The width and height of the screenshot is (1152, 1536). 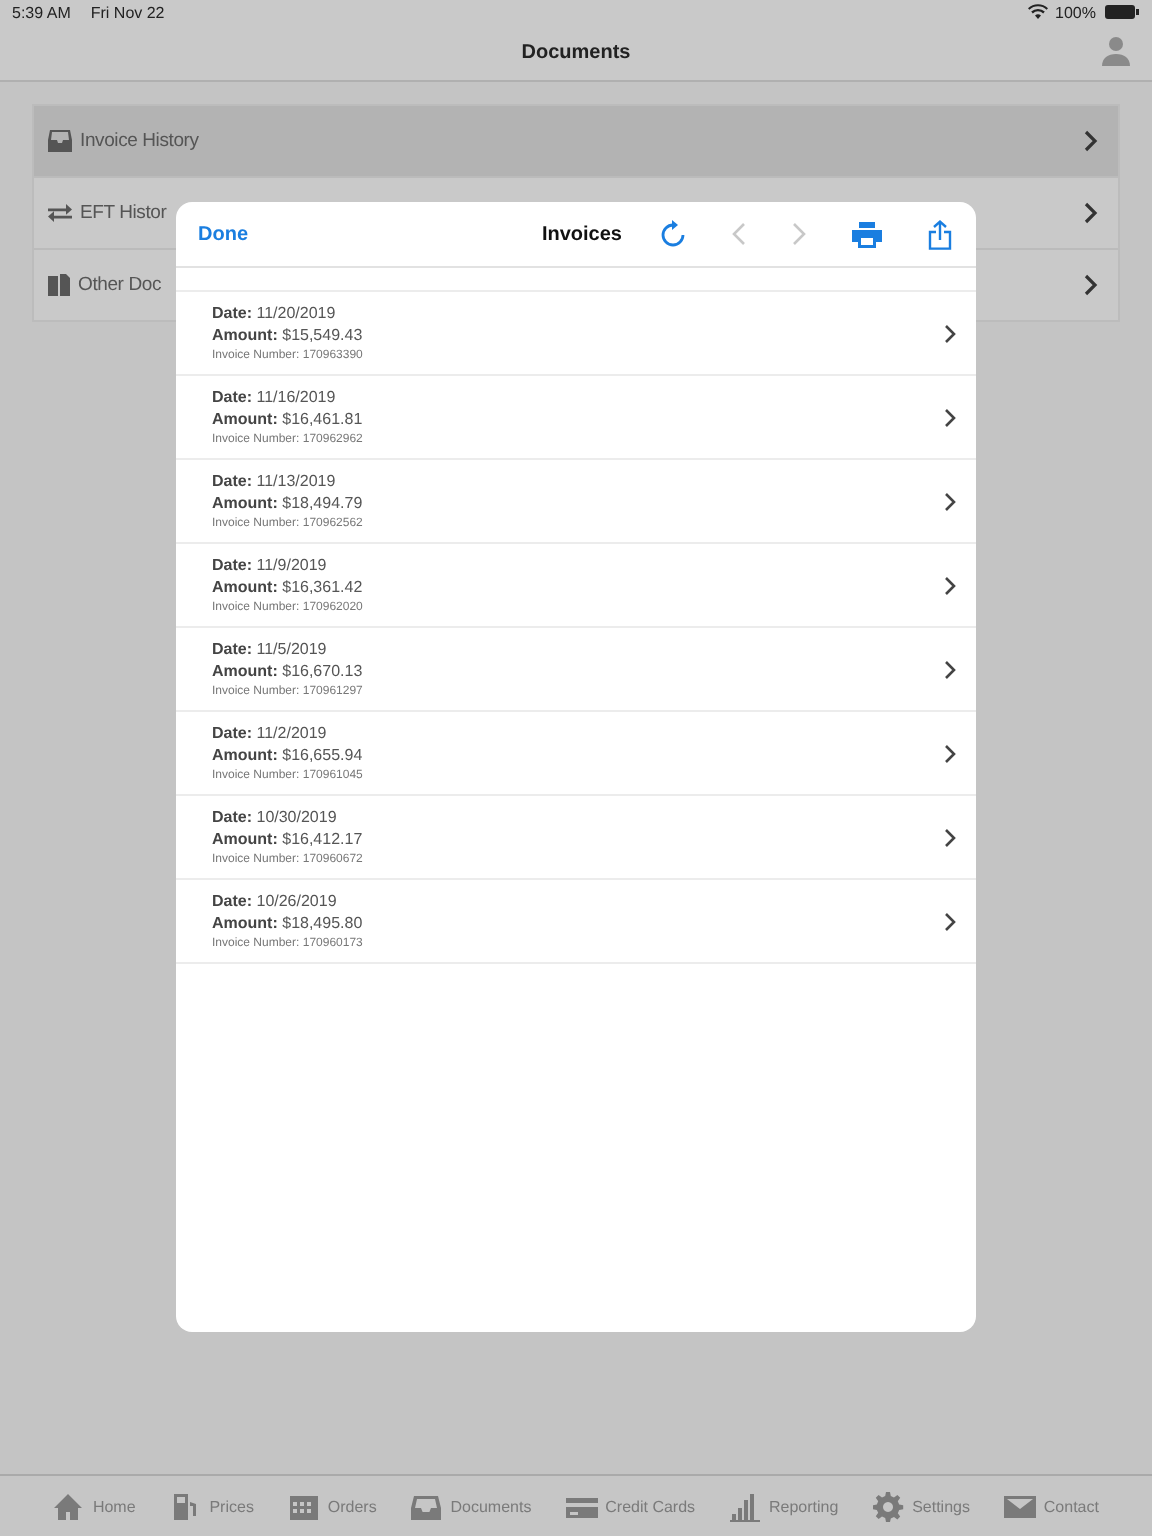 What do you see at coordinates (275, 396) in the screenshot?
I see `invoice-date: Date: 11/16/2019` at bounding box center [275, 396].